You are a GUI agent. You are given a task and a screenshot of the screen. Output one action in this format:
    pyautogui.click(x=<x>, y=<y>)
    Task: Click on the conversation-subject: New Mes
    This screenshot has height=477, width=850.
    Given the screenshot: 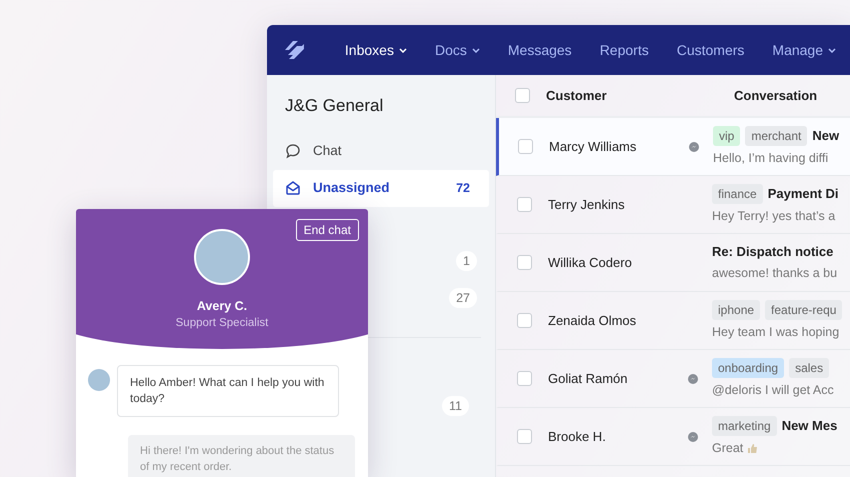 What is the action you would take?
    pyautogui.click(x=810, y=425)
    